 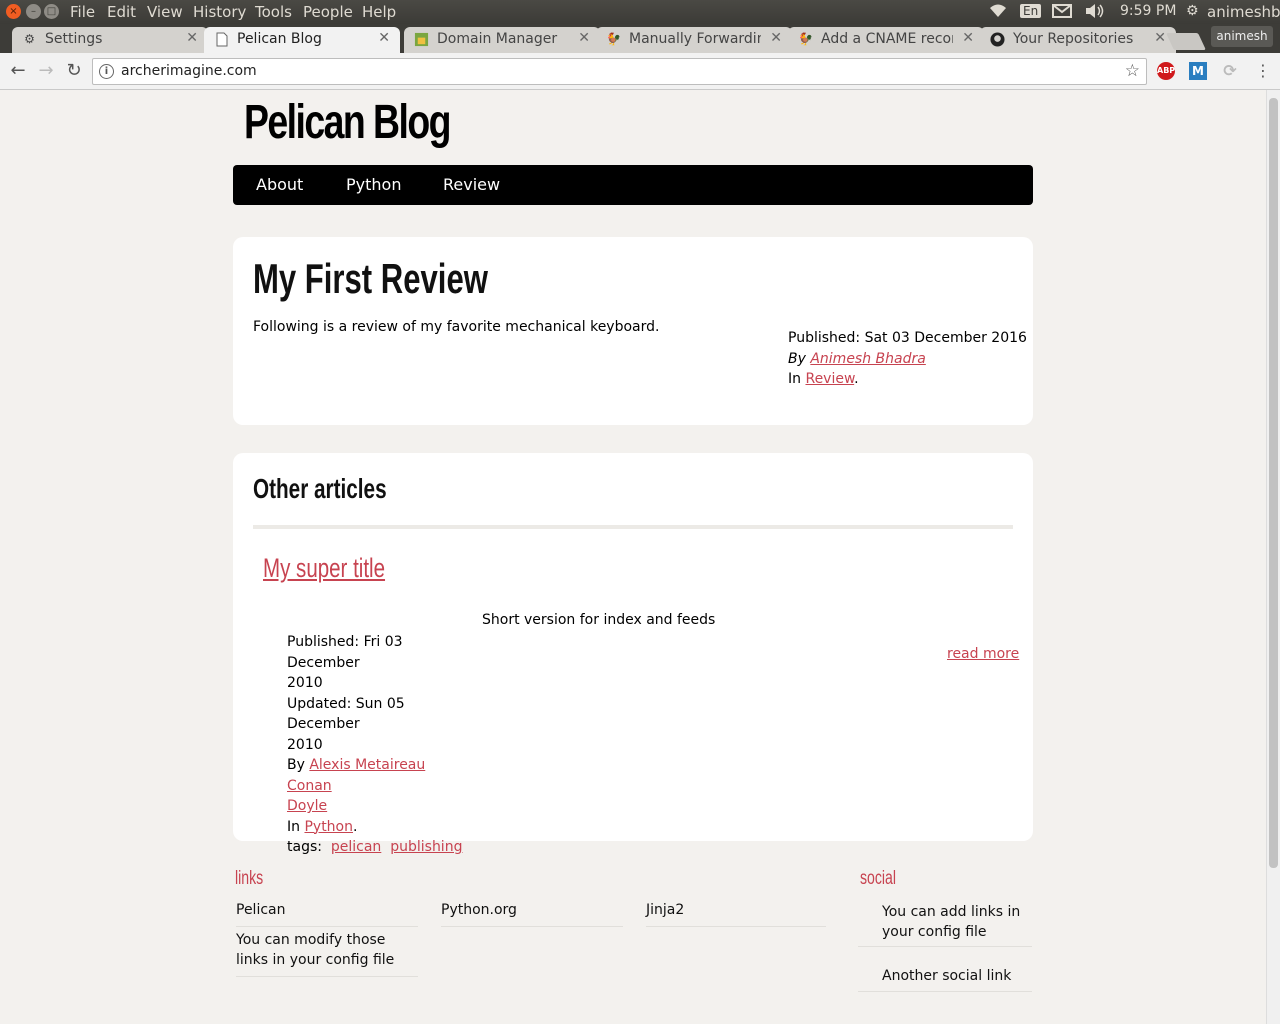 What do you see at coordinates (1198, 71) in the screenshot?
I see `extension-m-icon: M` at bounding box center [1198, 71].